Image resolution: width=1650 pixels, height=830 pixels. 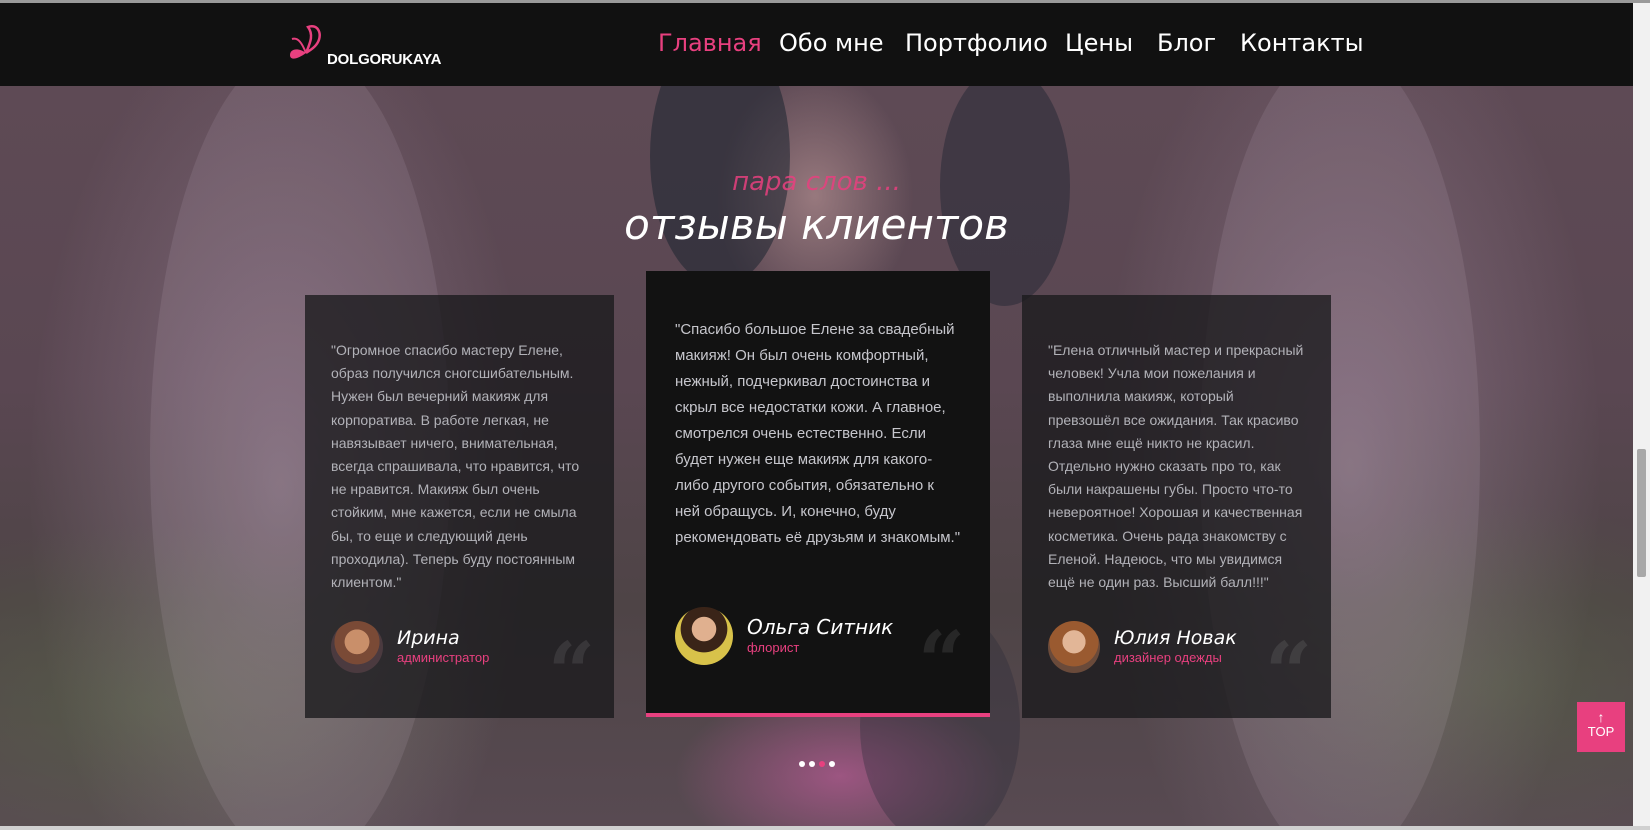 I want to click on carousel-dot-active, so click(x=822, y=764).